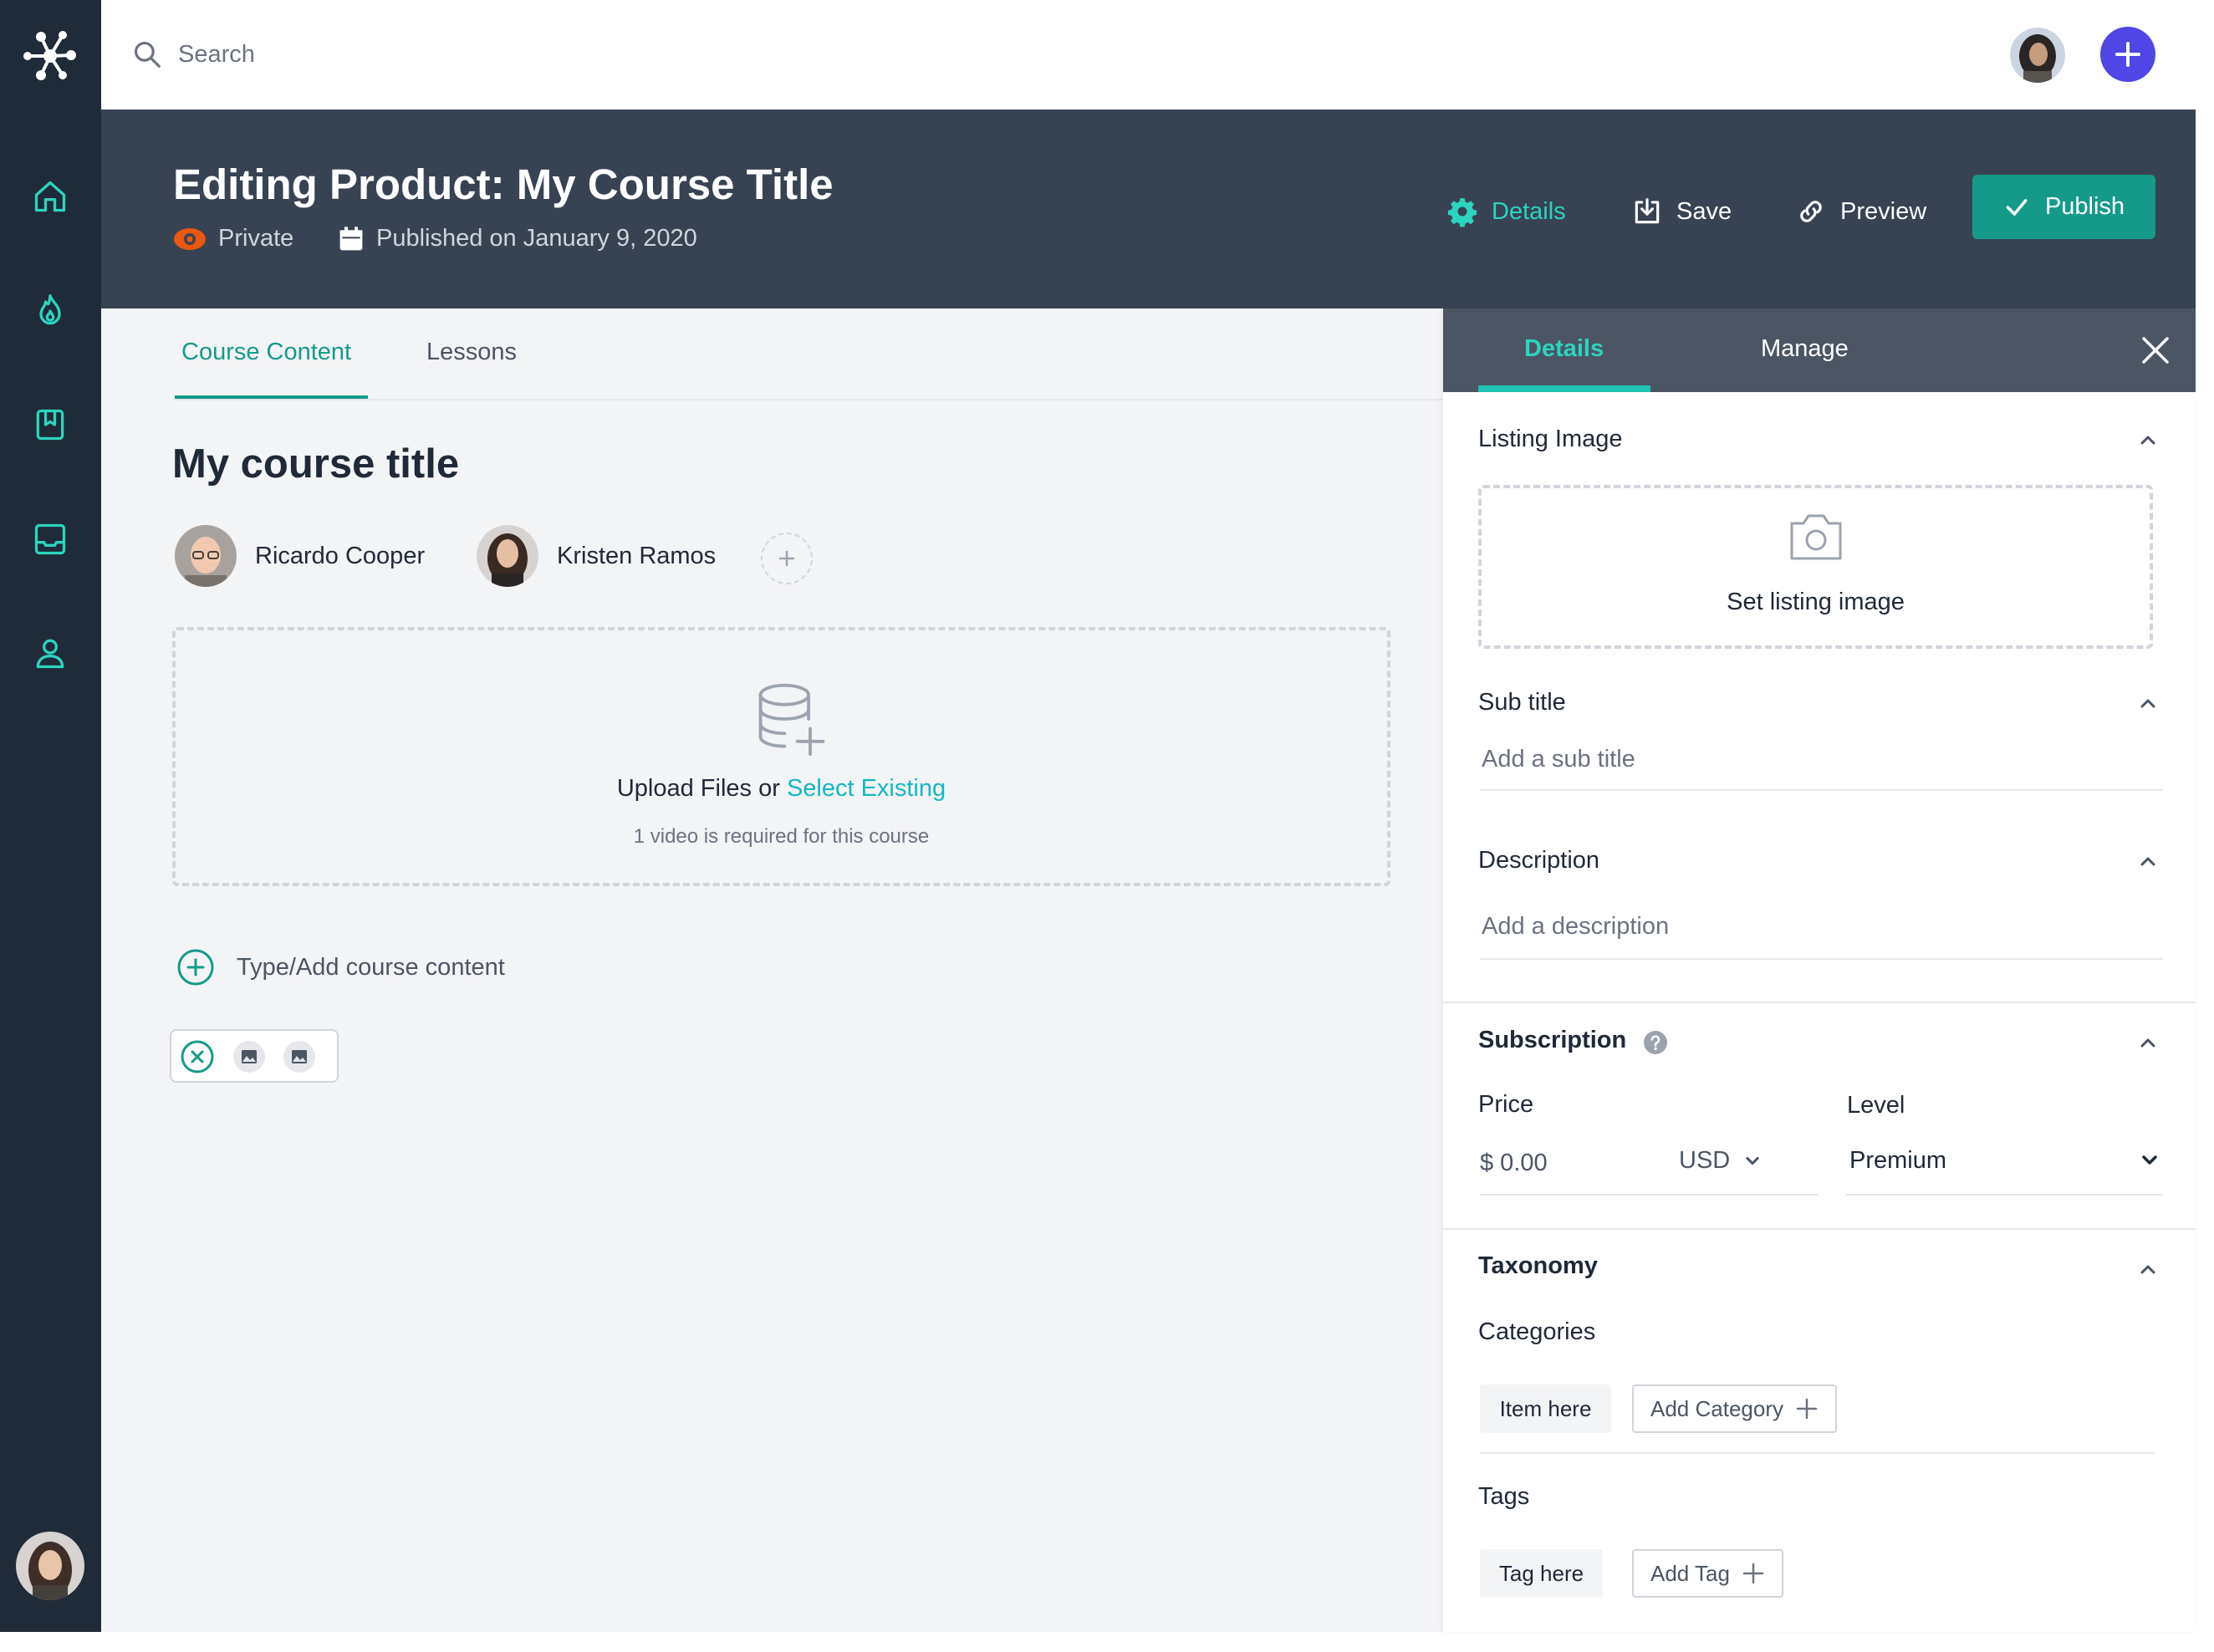 The image size is (2214, 1652). I want to click on add-content-label: Type/Add course content, so click(371, 967).